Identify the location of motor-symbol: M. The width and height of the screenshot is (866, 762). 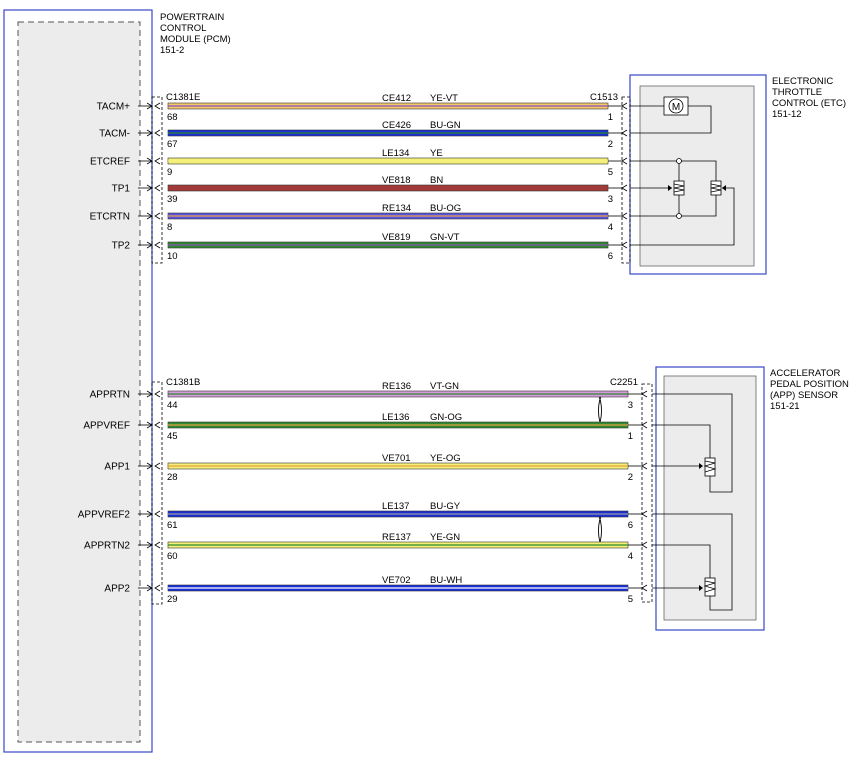
(676, 107).